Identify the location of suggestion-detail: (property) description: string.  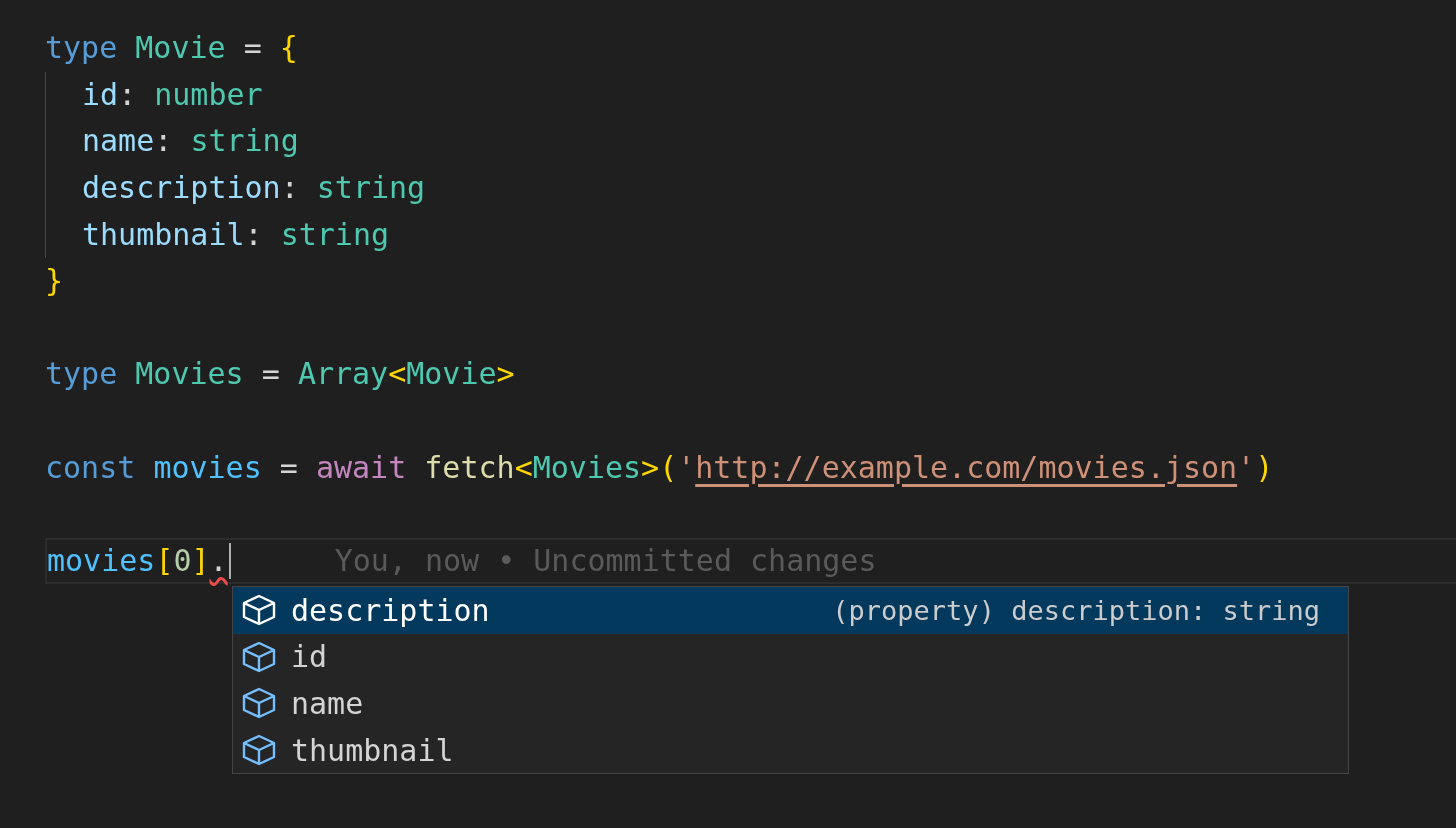
(1076, 610).